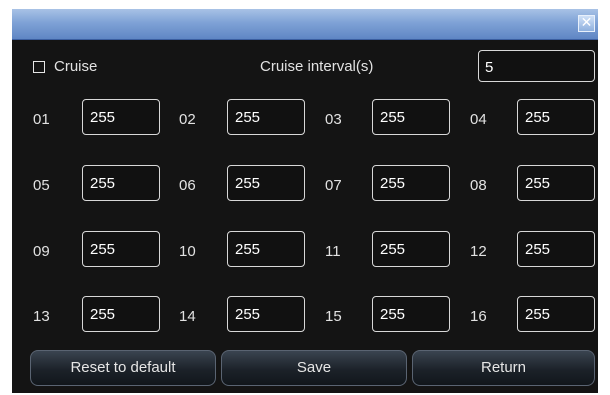 Image resolution: width=610 pixels, height=395 pixels. I want to click on preset-label-11: 11, so click(333, 251).